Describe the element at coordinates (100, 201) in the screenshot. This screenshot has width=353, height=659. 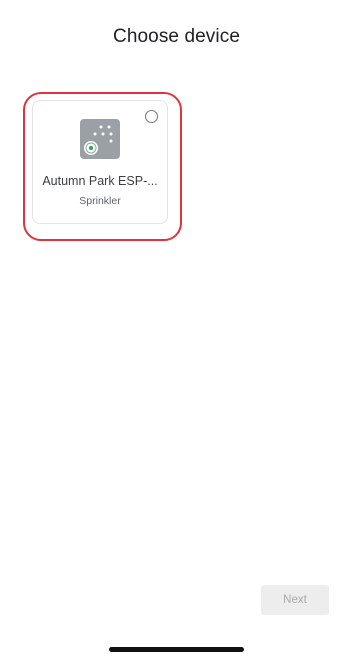
I see `device-type: Sprinkler` at that location.